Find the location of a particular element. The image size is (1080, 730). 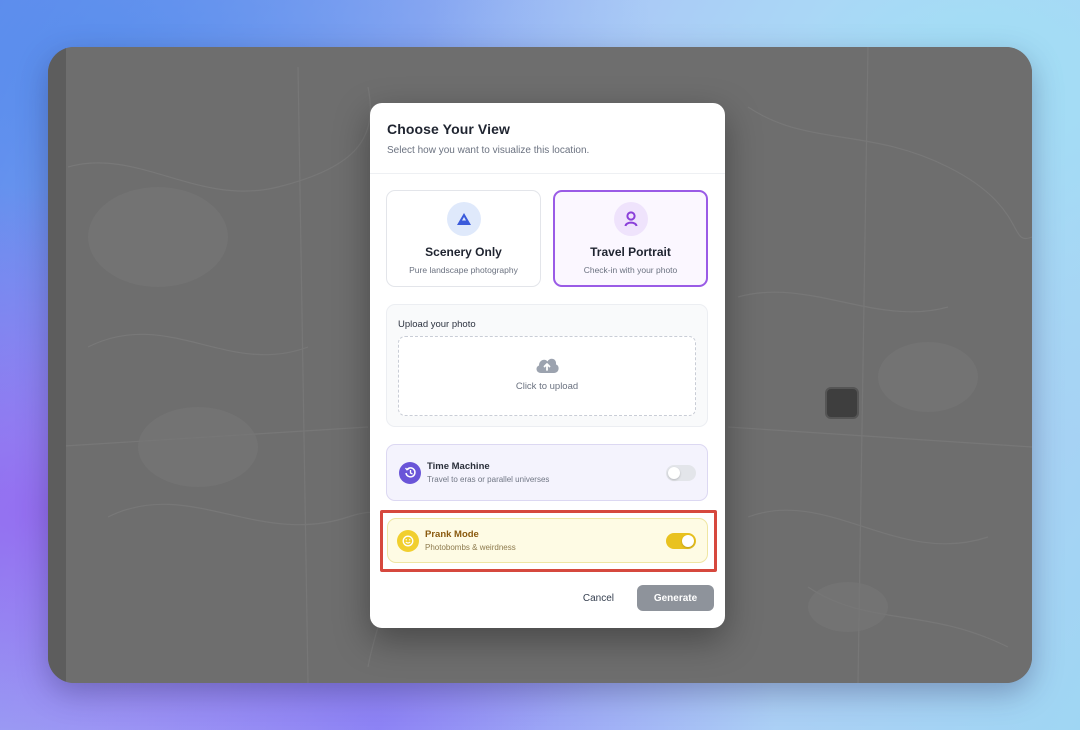

mountain-icon is located at coordinates (463, 219).